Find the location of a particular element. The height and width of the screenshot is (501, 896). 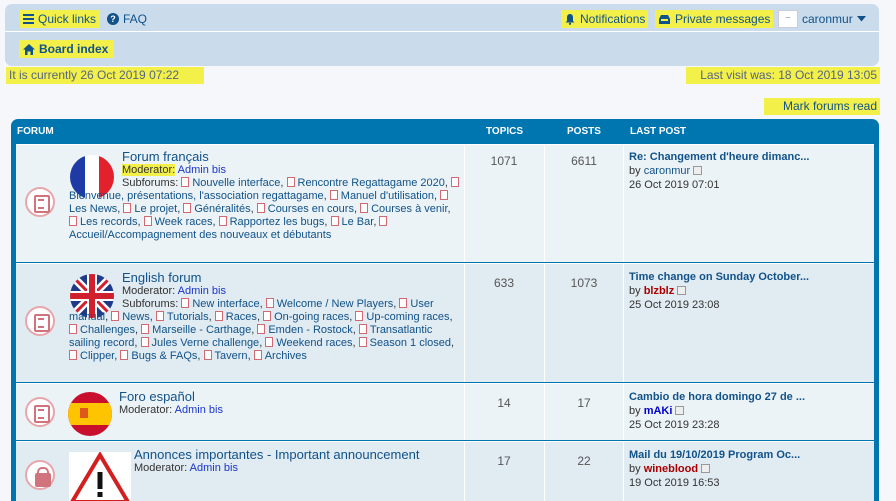

col-posts: POSTS is located at coordinates (584, 131).